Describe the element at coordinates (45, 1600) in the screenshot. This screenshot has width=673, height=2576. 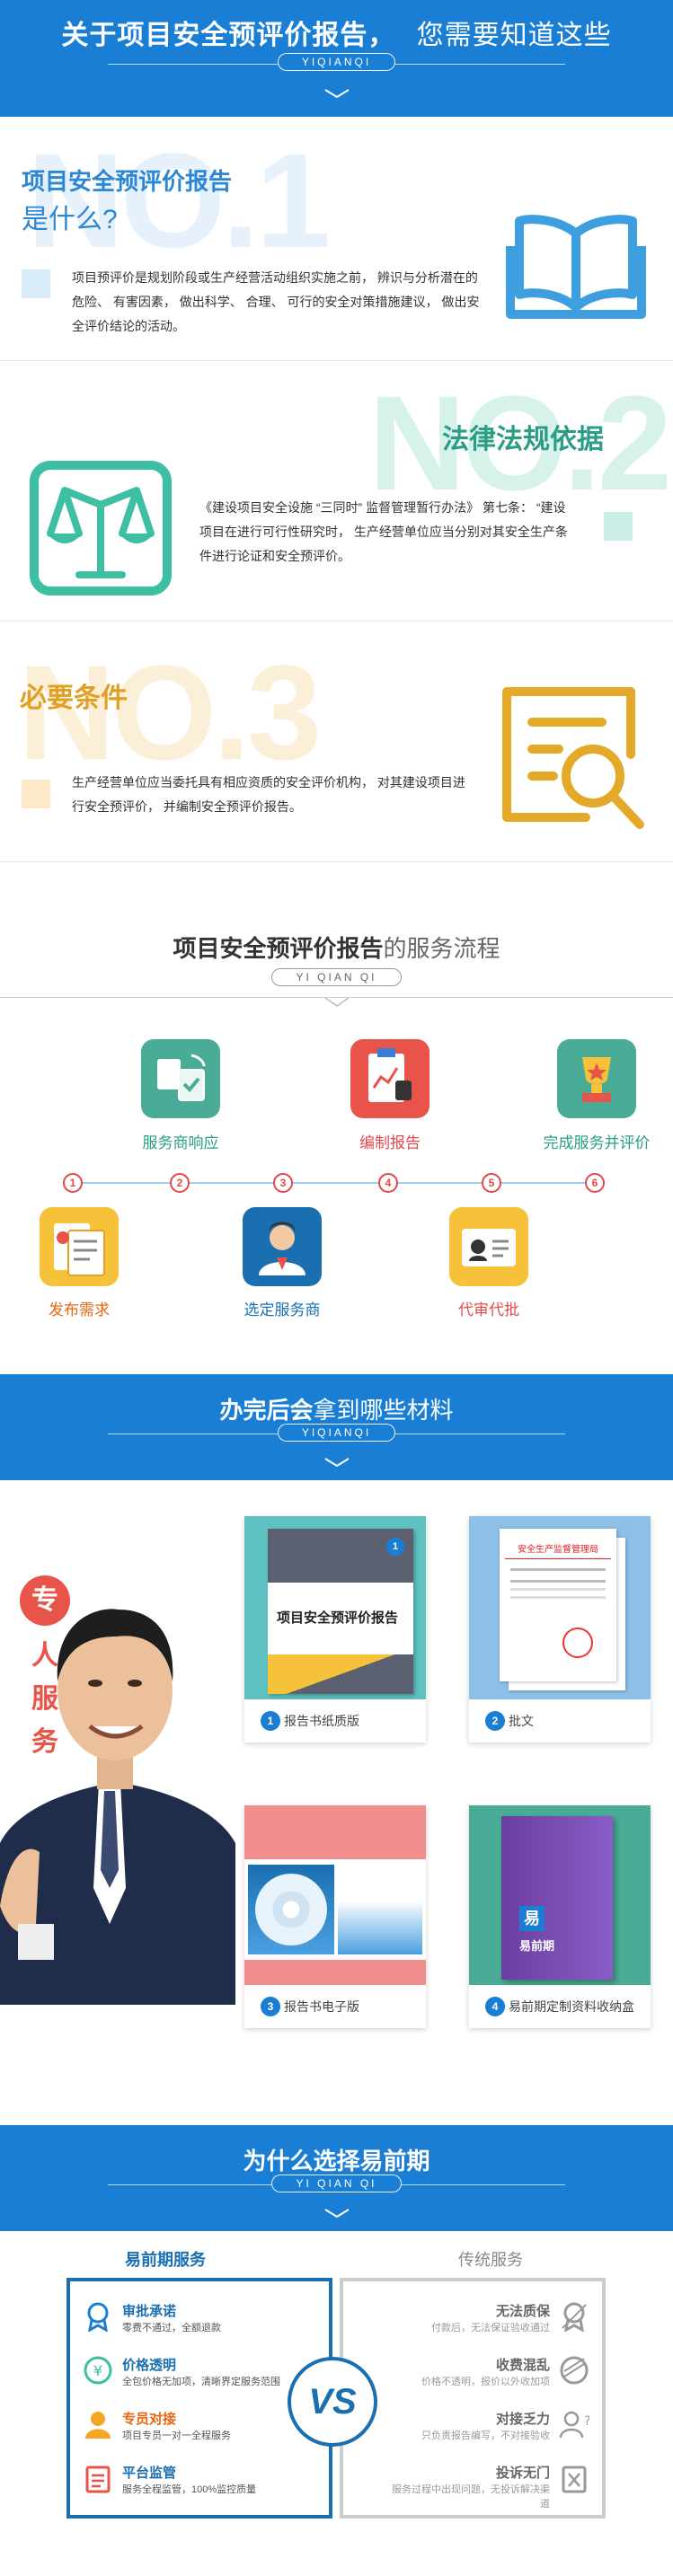
I see `badge-char: 专` at that location.